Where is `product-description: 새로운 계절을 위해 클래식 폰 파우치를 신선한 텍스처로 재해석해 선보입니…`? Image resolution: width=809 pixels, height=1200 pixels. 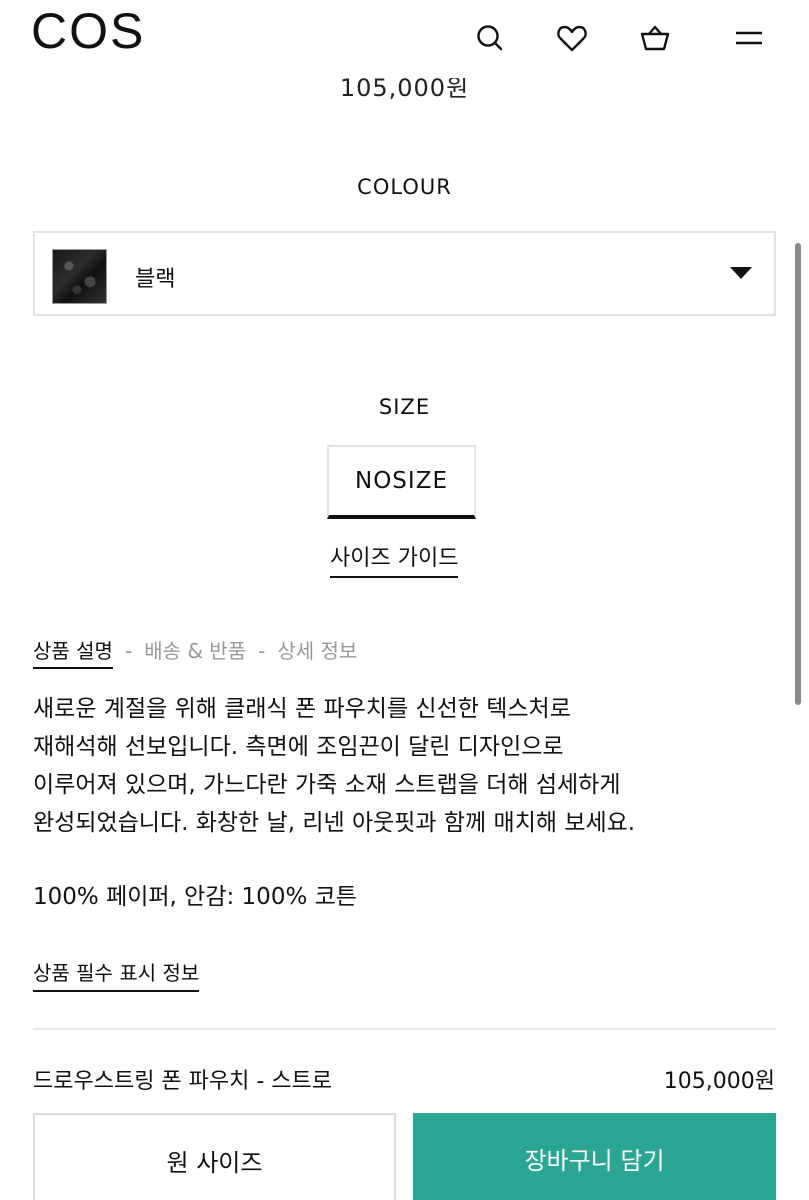
product-description: 새로운 계절을 위해 클래식 폰 파우치를 신선한 텍스처로 재해석해 선보입니… is located at coordinates (403, 766).